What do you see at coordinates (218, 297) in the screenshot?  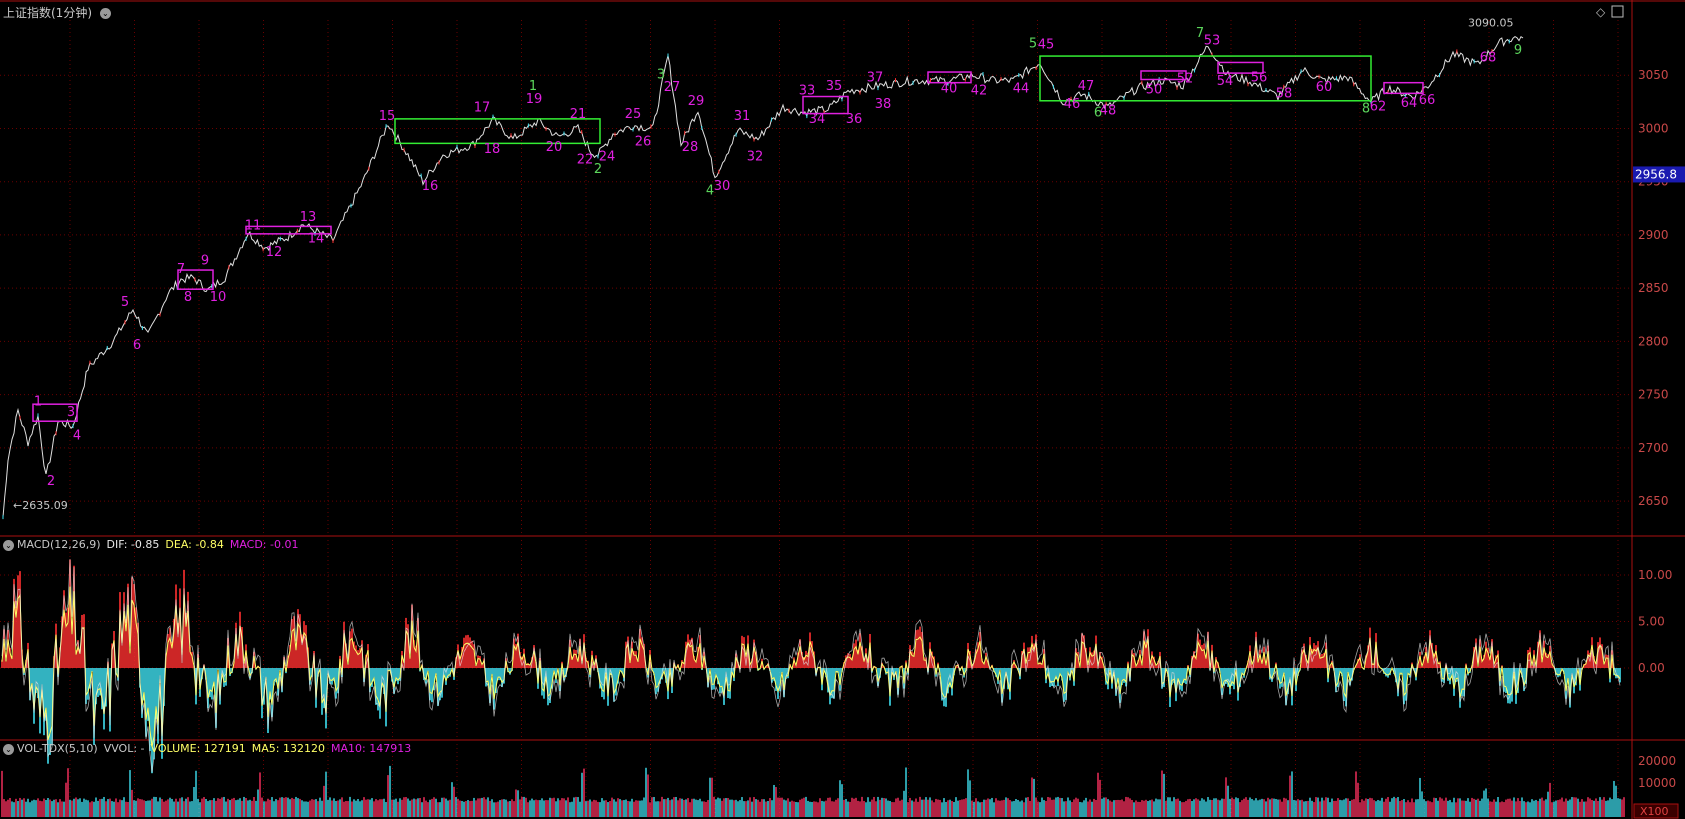 I see `wave-label-magenta: 10` at bounding box center [218, 297].